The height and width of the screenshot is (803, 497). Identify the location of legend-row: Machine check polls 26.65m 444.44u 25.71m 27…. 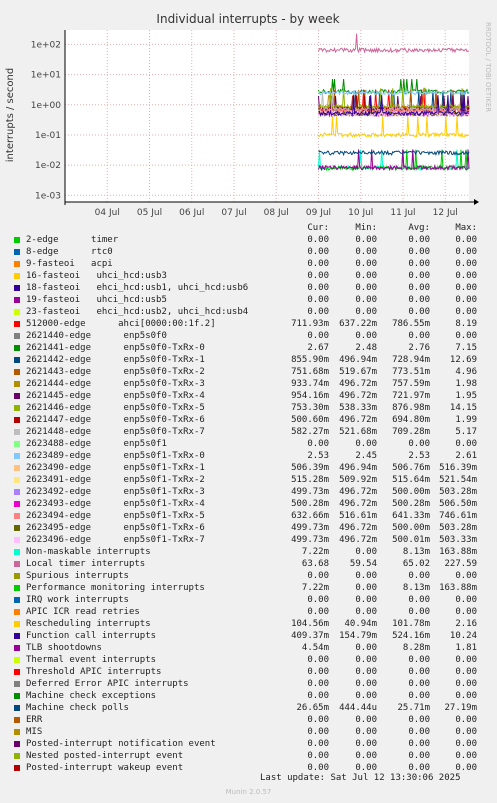
(254, 709).